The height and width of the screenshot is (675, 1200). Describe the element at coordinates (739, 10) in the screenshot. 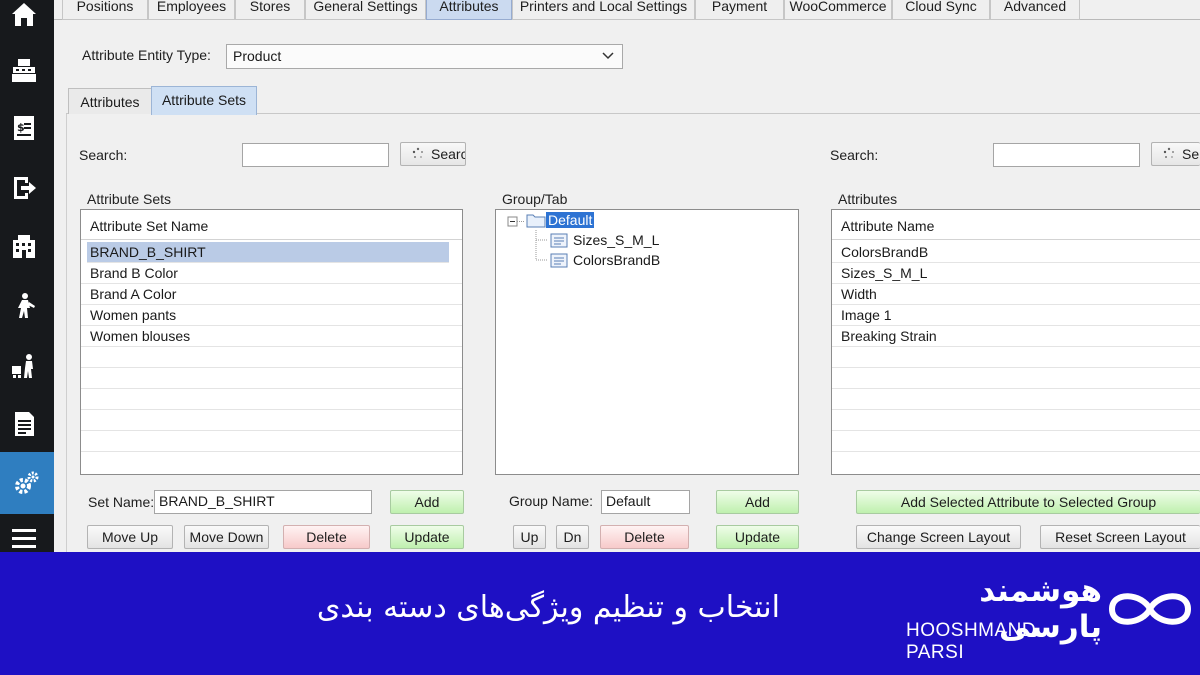

I see `tab-payment: Payment` at that location.